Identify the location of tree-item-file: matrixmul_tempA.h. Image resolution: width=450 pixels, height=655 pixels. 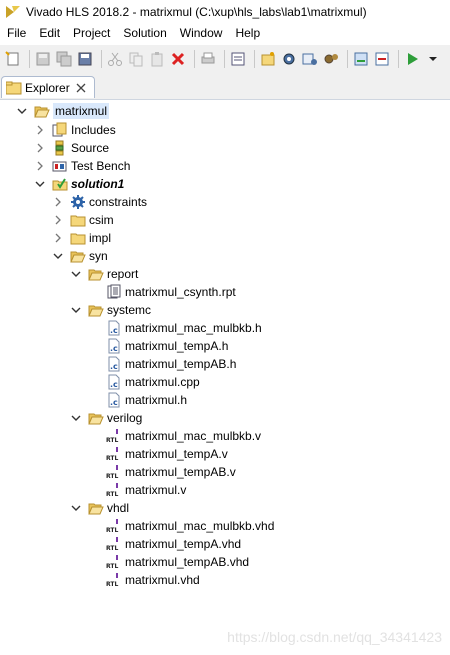
(167, 346).